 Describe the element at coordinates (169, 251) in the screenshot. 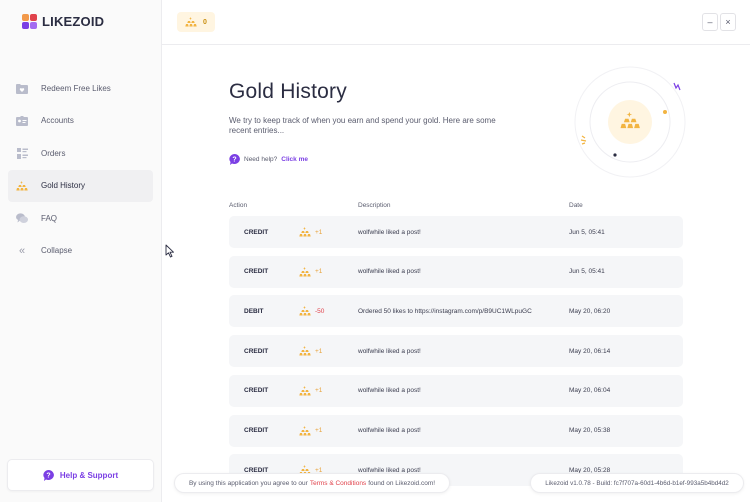

I see `mouse-cursor-icon` at that location.